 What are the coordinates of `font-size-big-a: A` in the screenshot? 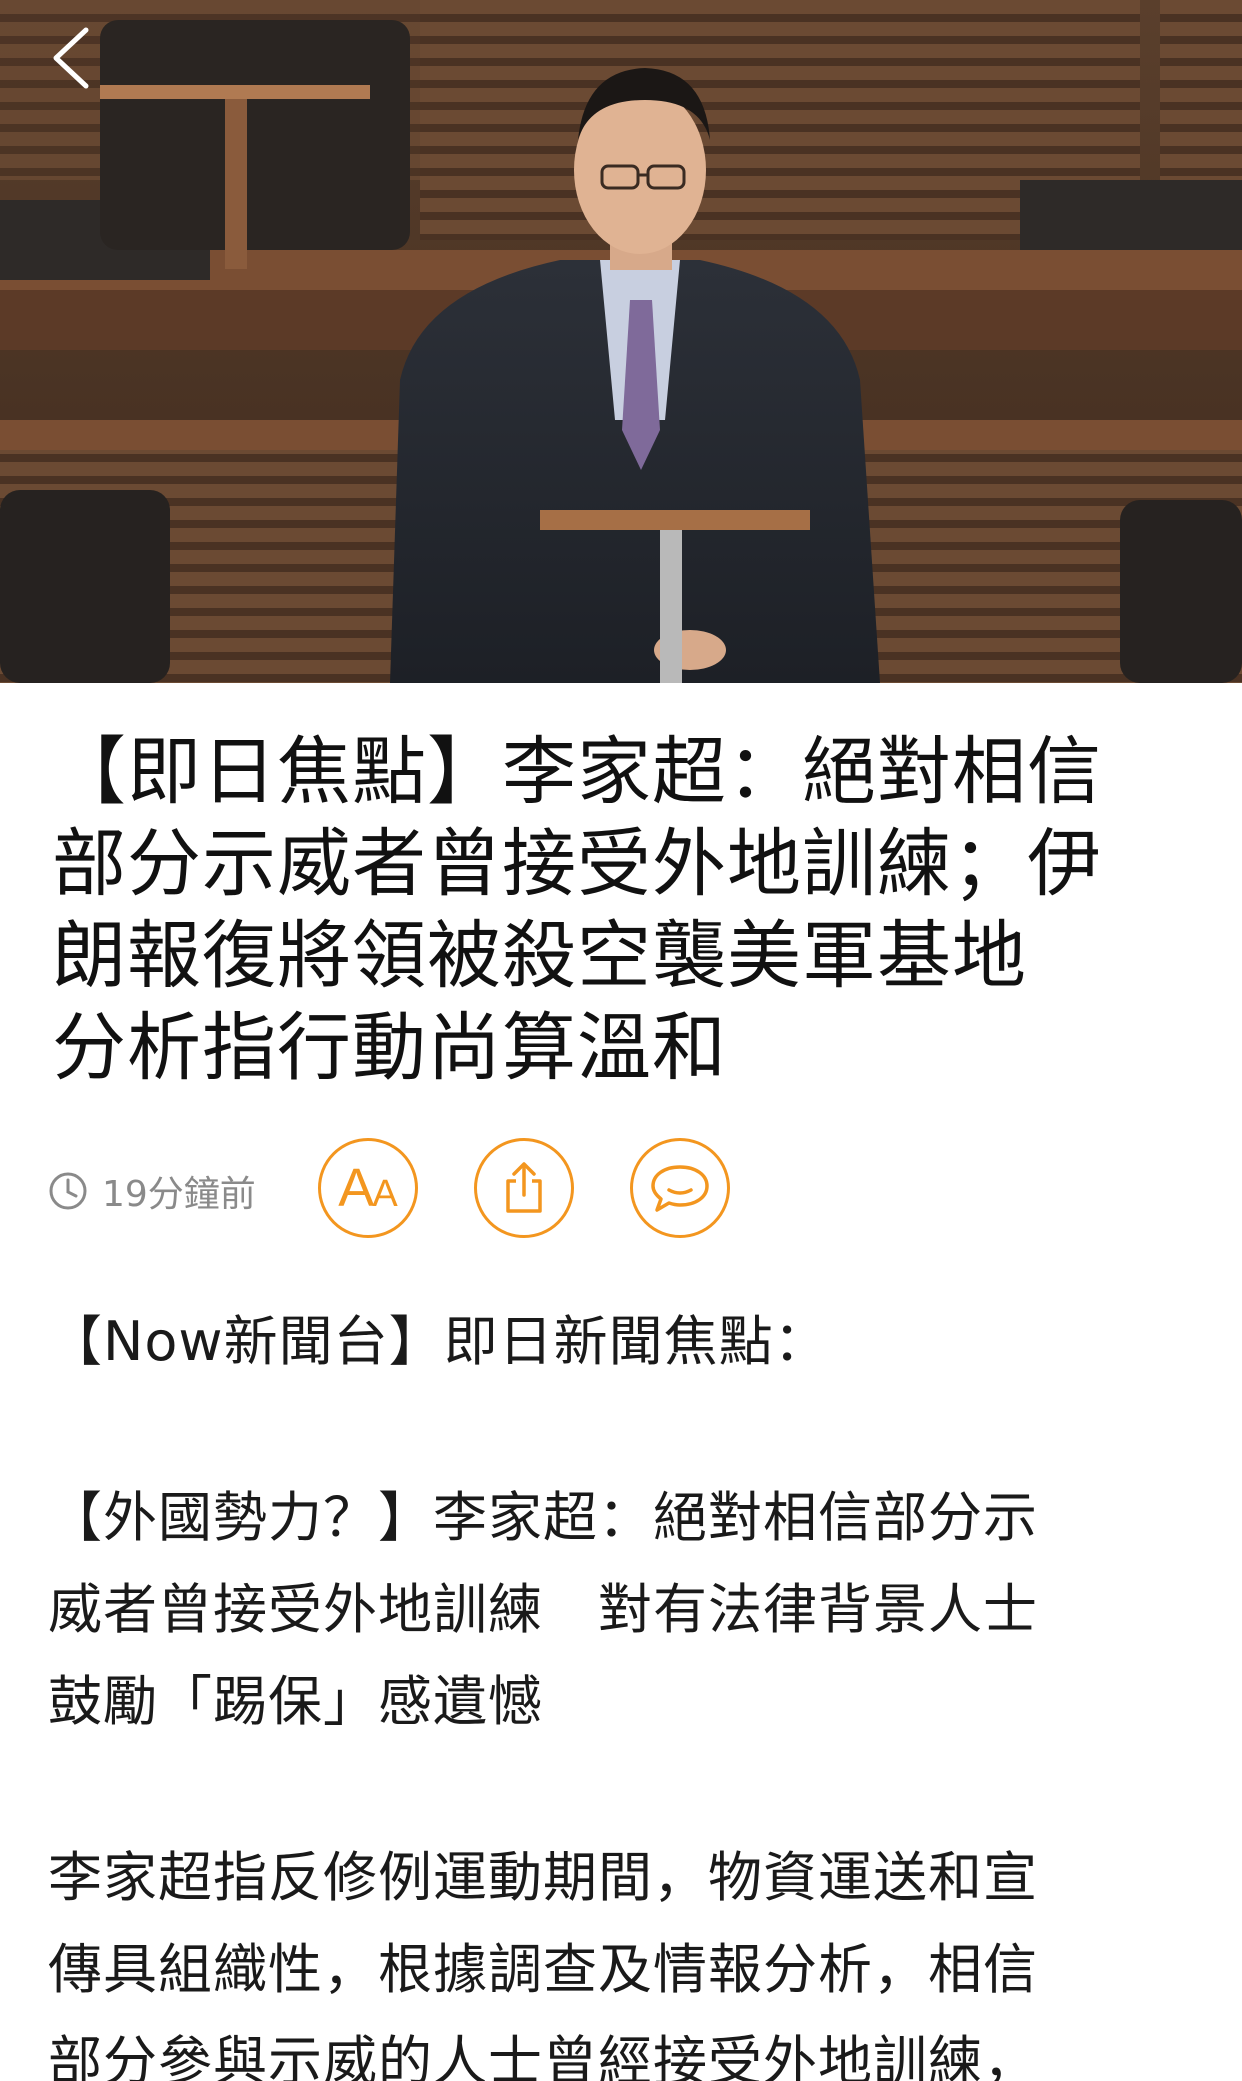 It's located at (356, 1188).